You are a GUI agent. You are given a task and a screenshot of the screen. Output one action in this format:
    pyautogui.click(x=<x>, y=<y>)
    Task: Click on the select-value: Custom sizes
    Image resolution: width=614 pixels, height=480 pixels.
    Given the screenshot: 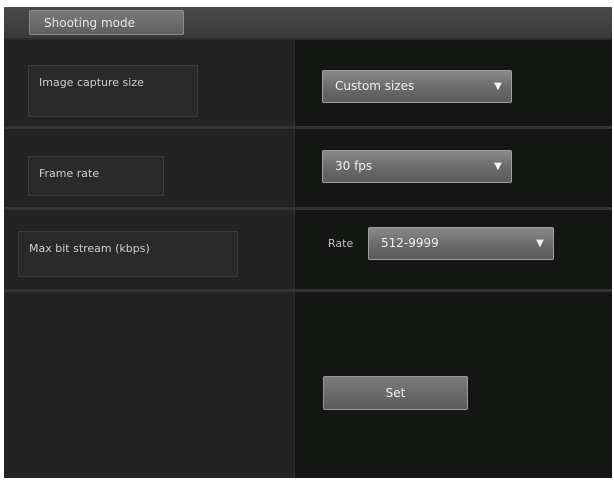 What is the action you would take?
    pyautogui.click(x=375, y=86)
    